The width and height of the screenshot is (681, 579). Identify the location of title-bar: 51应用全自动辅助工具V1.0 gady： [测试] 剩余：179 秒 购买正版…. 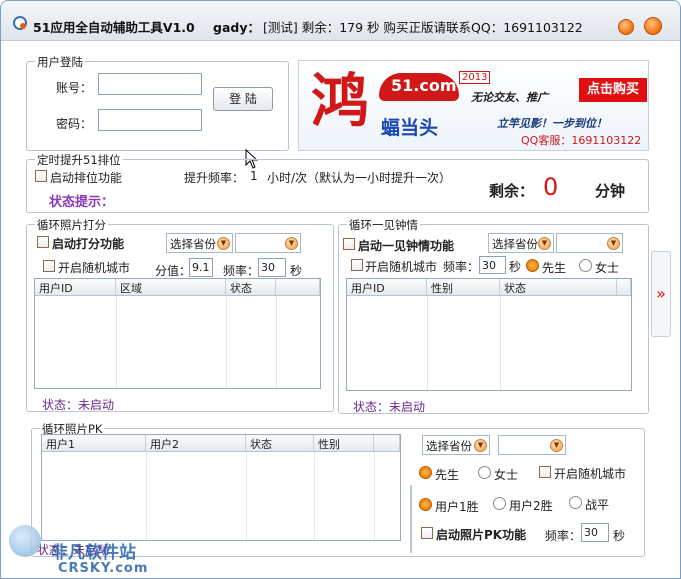
(340, 21).